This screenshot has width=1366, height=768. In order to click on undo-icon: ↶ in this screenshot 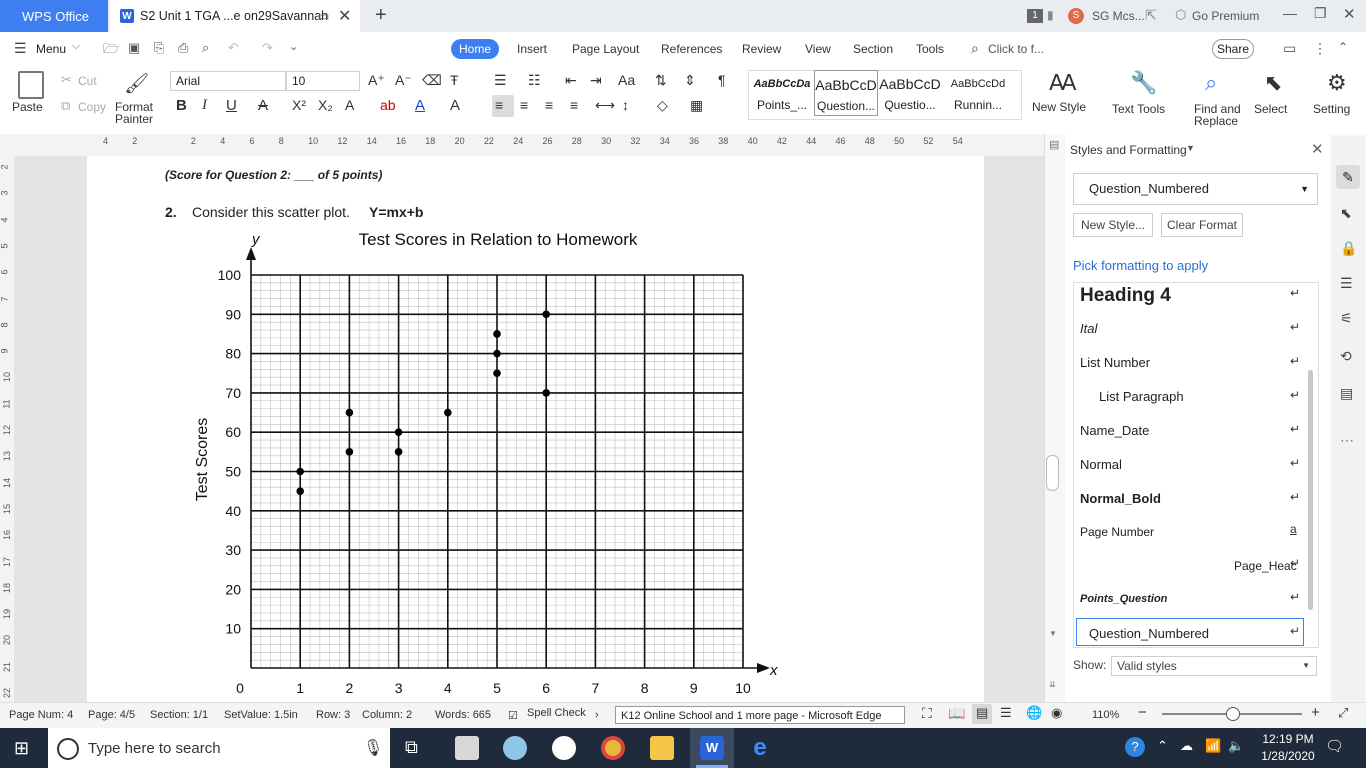, I will do `click(233, 48)`.